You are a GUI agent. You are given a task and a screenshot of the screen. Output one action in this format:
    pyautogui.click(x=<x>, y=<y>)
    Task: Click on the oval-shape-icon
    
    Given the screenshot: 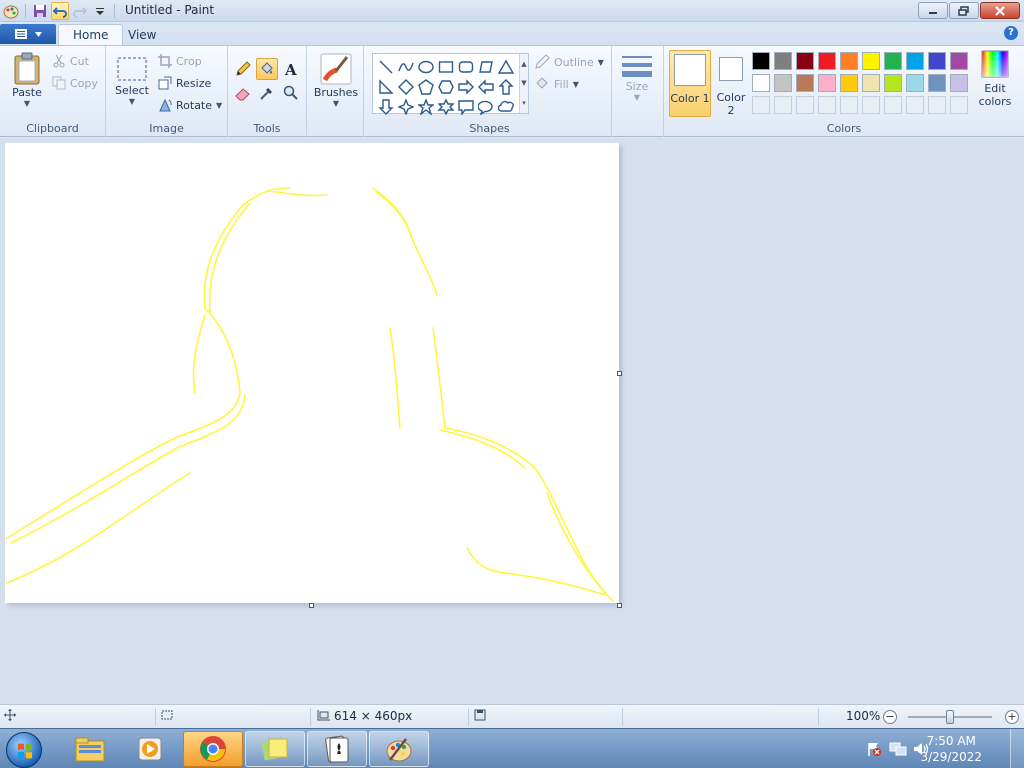 What is the action you would take?
    pyautogui.click(x=426, y=67)
    